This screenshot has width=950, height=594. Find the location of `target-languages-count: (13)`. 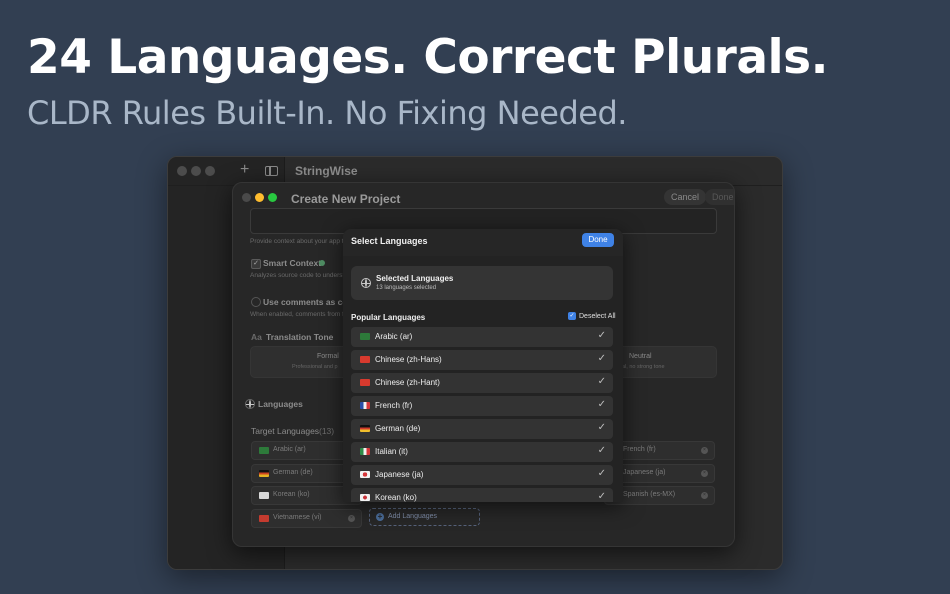

target-languages-count: (13) is located at coordinates (327, 431).